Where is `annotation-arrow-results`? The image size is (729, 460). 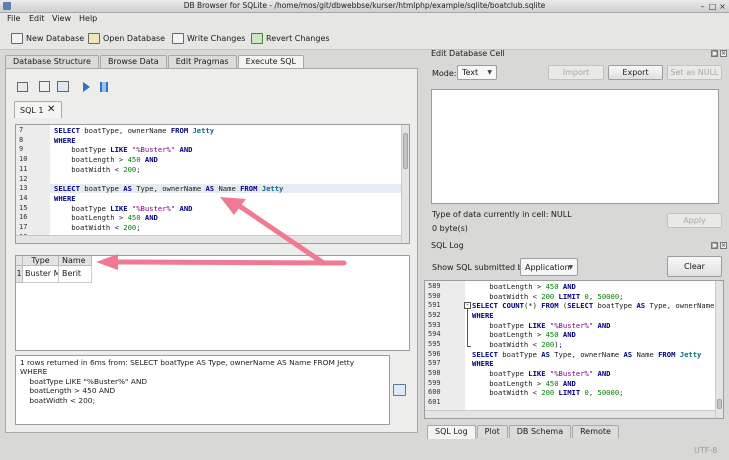
annotation-arrow-results is located at coordinates (221, 262).